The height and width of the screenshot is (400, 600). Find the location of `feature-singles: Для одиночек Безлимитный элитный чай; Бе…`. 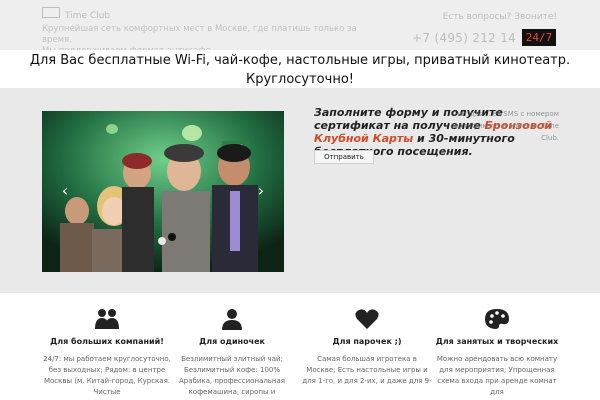

feature-singles: Для одиночек Безлимитный элитный чай; Бе… is located at coordinates (232, 352).